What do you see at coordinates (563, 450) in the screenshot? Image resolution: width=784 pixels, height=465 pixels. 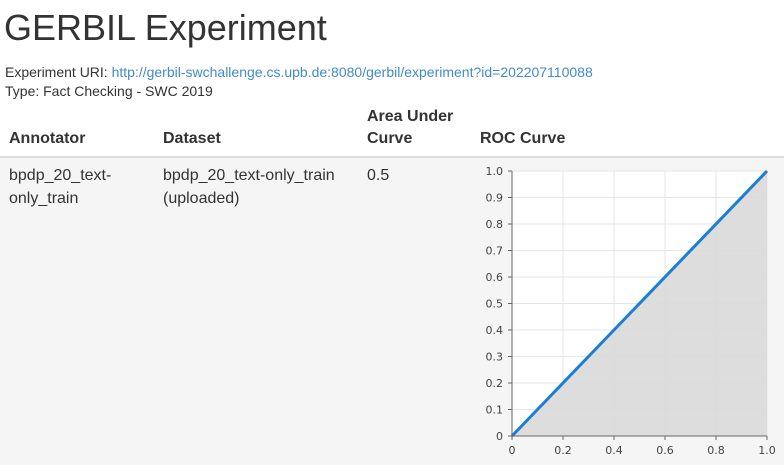 I see `x-tick-label: 0.2` at bounding box center [563, 450].